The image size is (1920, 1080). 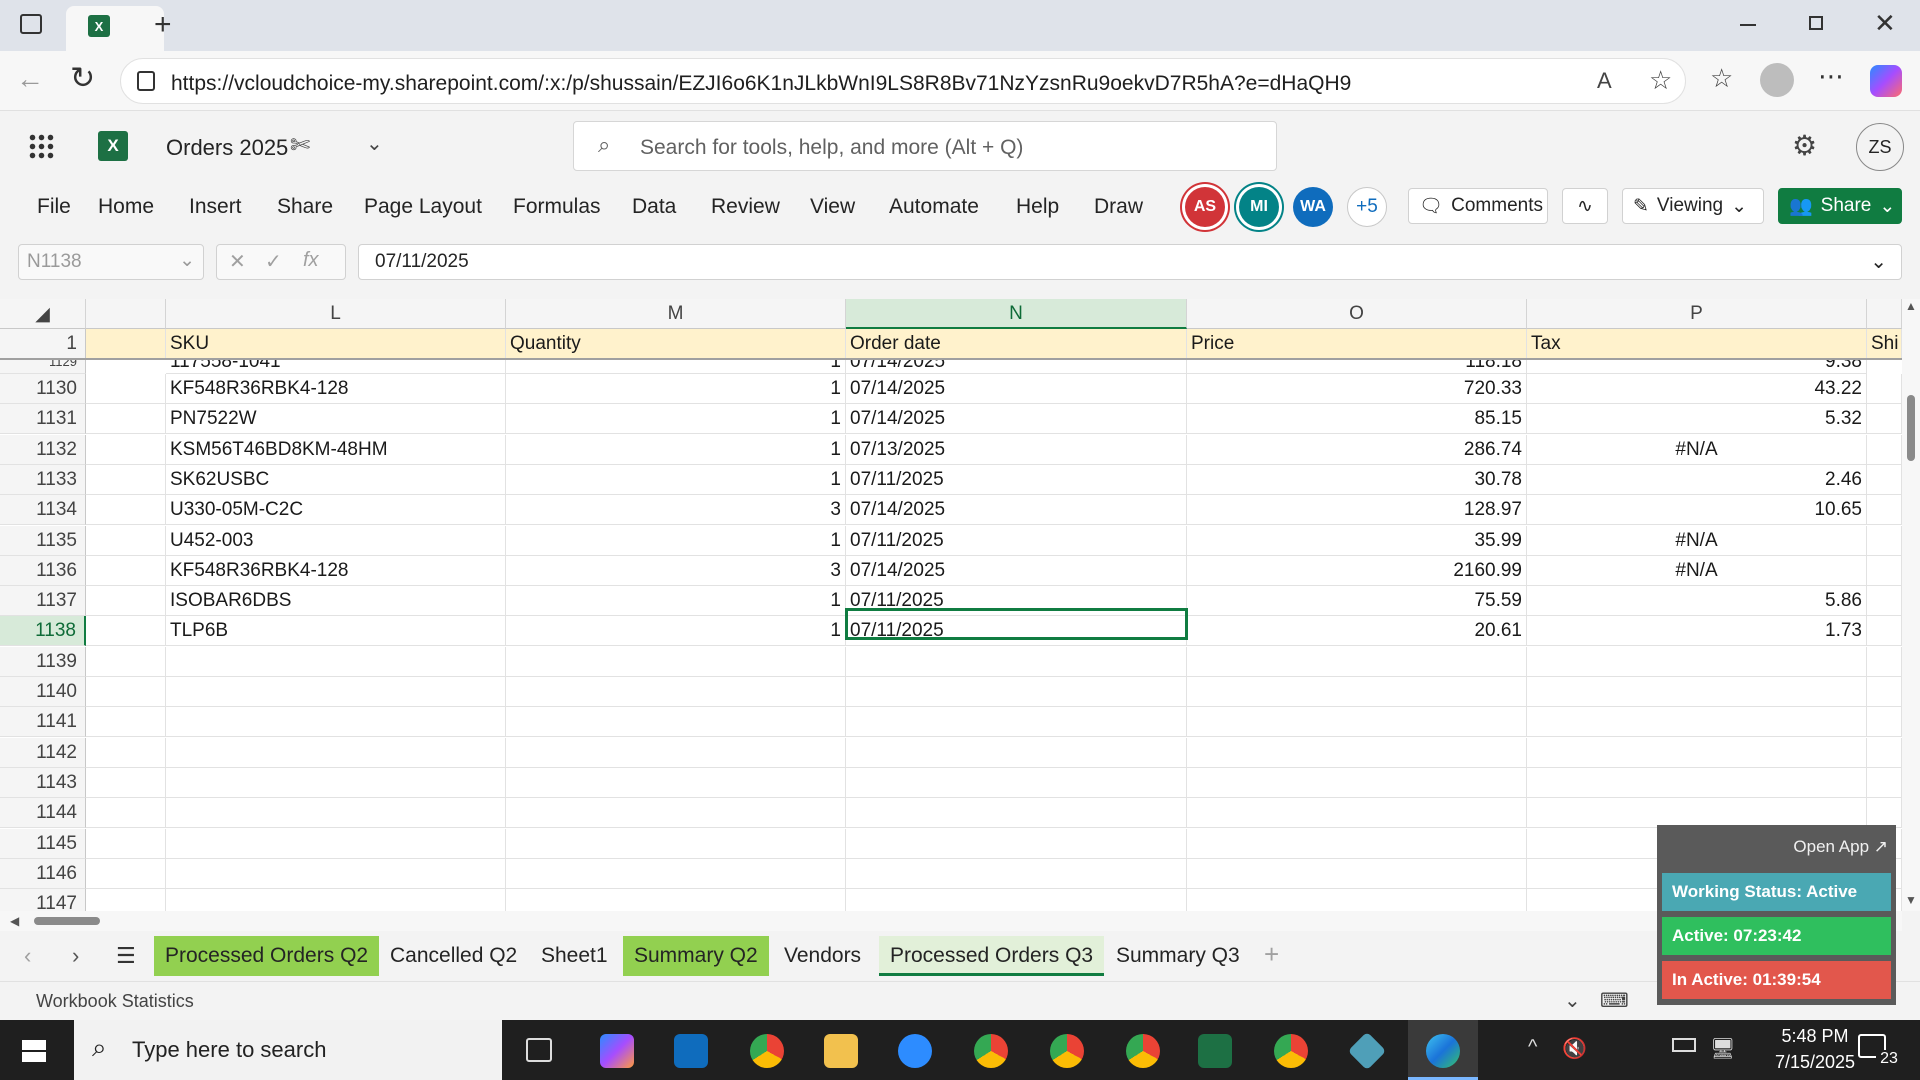 What do you see at coordinates (1016, 900) in the screenshot?
I see `cell-order-date` at bounding box center [1016, 900].